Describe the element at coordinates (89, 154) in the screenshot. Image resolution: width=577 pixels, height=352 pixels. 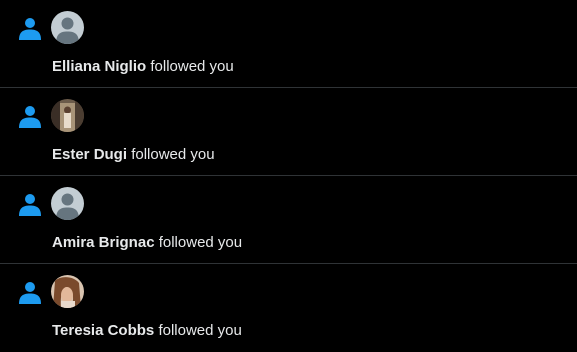
I see `user-name: Ester Dugi` at that location.